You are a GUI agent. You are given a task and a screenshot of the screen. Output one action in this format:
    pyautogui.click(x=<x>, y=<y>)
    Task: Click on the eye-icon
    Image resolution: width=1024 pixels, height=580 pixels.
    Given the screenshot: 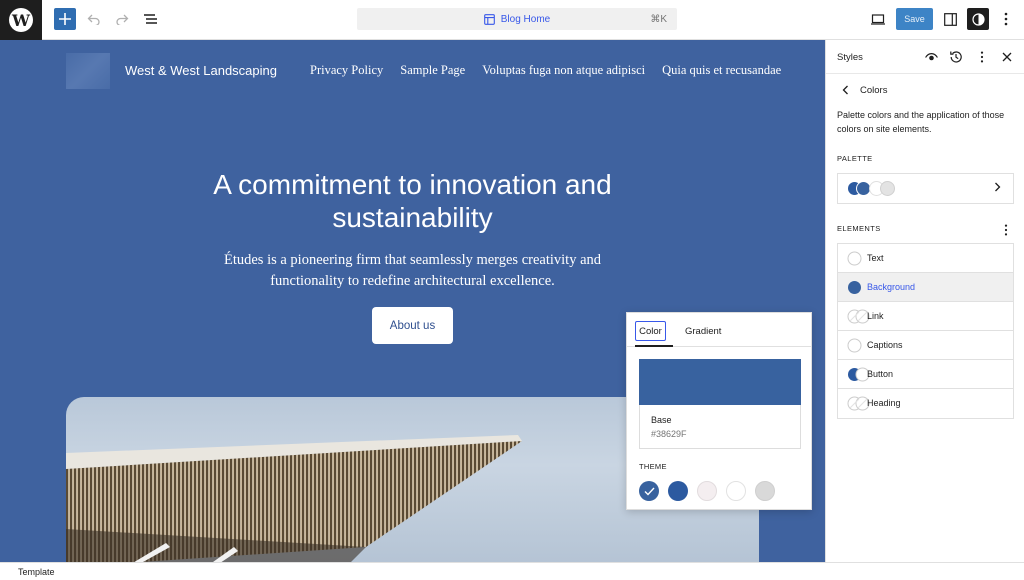 What is the action you would take?
    pyautogui.click(x=931, y=56)
    